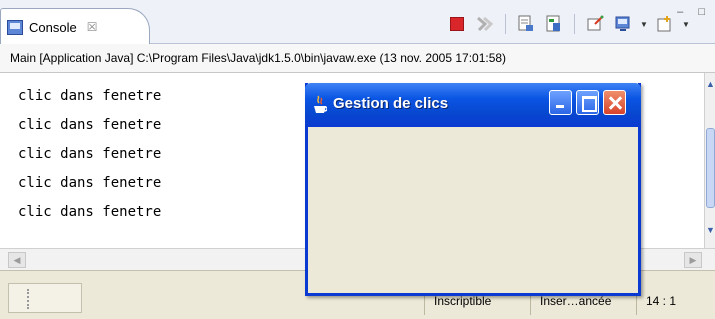 The width and height of the screenshot is (715, 319). Describe the element at coordinates (675, 300) in the screenshot. I see `status-cursor-position: 14 : 1` at that location.